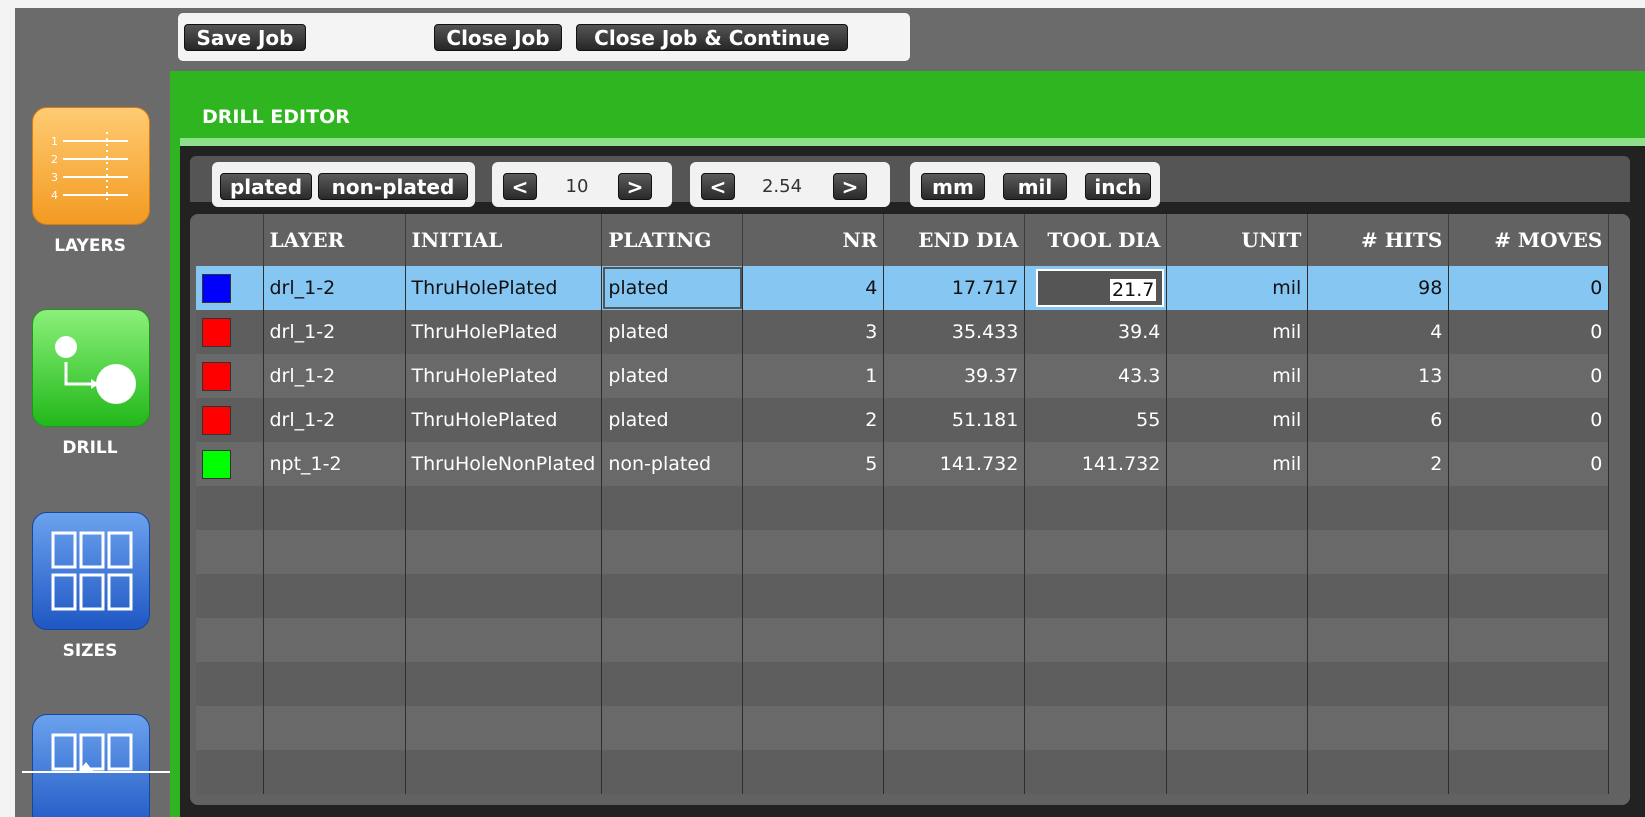 The image size is (1645, 817). Describe the element at coordinates (1378, 240) in the screenshot. I see `column-header-hits: # HITS` at that location.